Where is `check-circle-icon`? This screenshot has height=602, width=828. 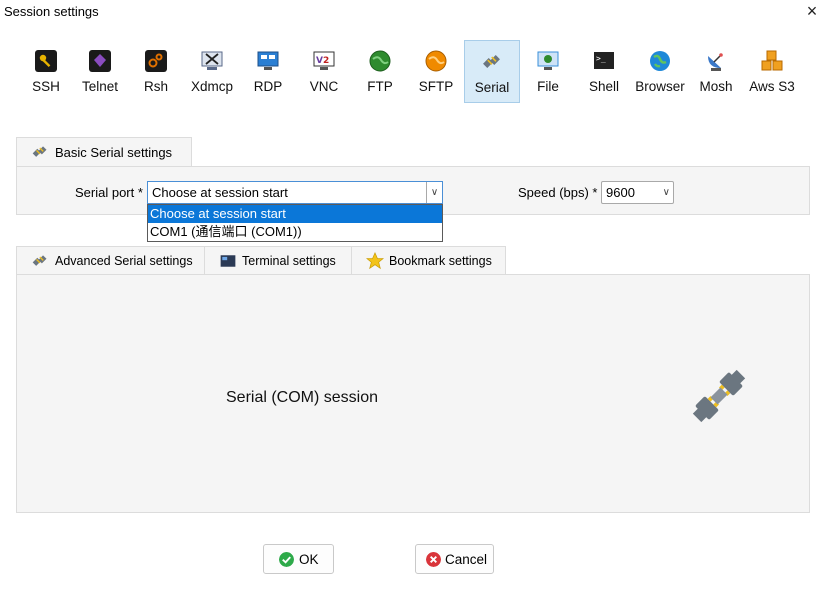 check-circle-icon is located at coordinates (286, 559).